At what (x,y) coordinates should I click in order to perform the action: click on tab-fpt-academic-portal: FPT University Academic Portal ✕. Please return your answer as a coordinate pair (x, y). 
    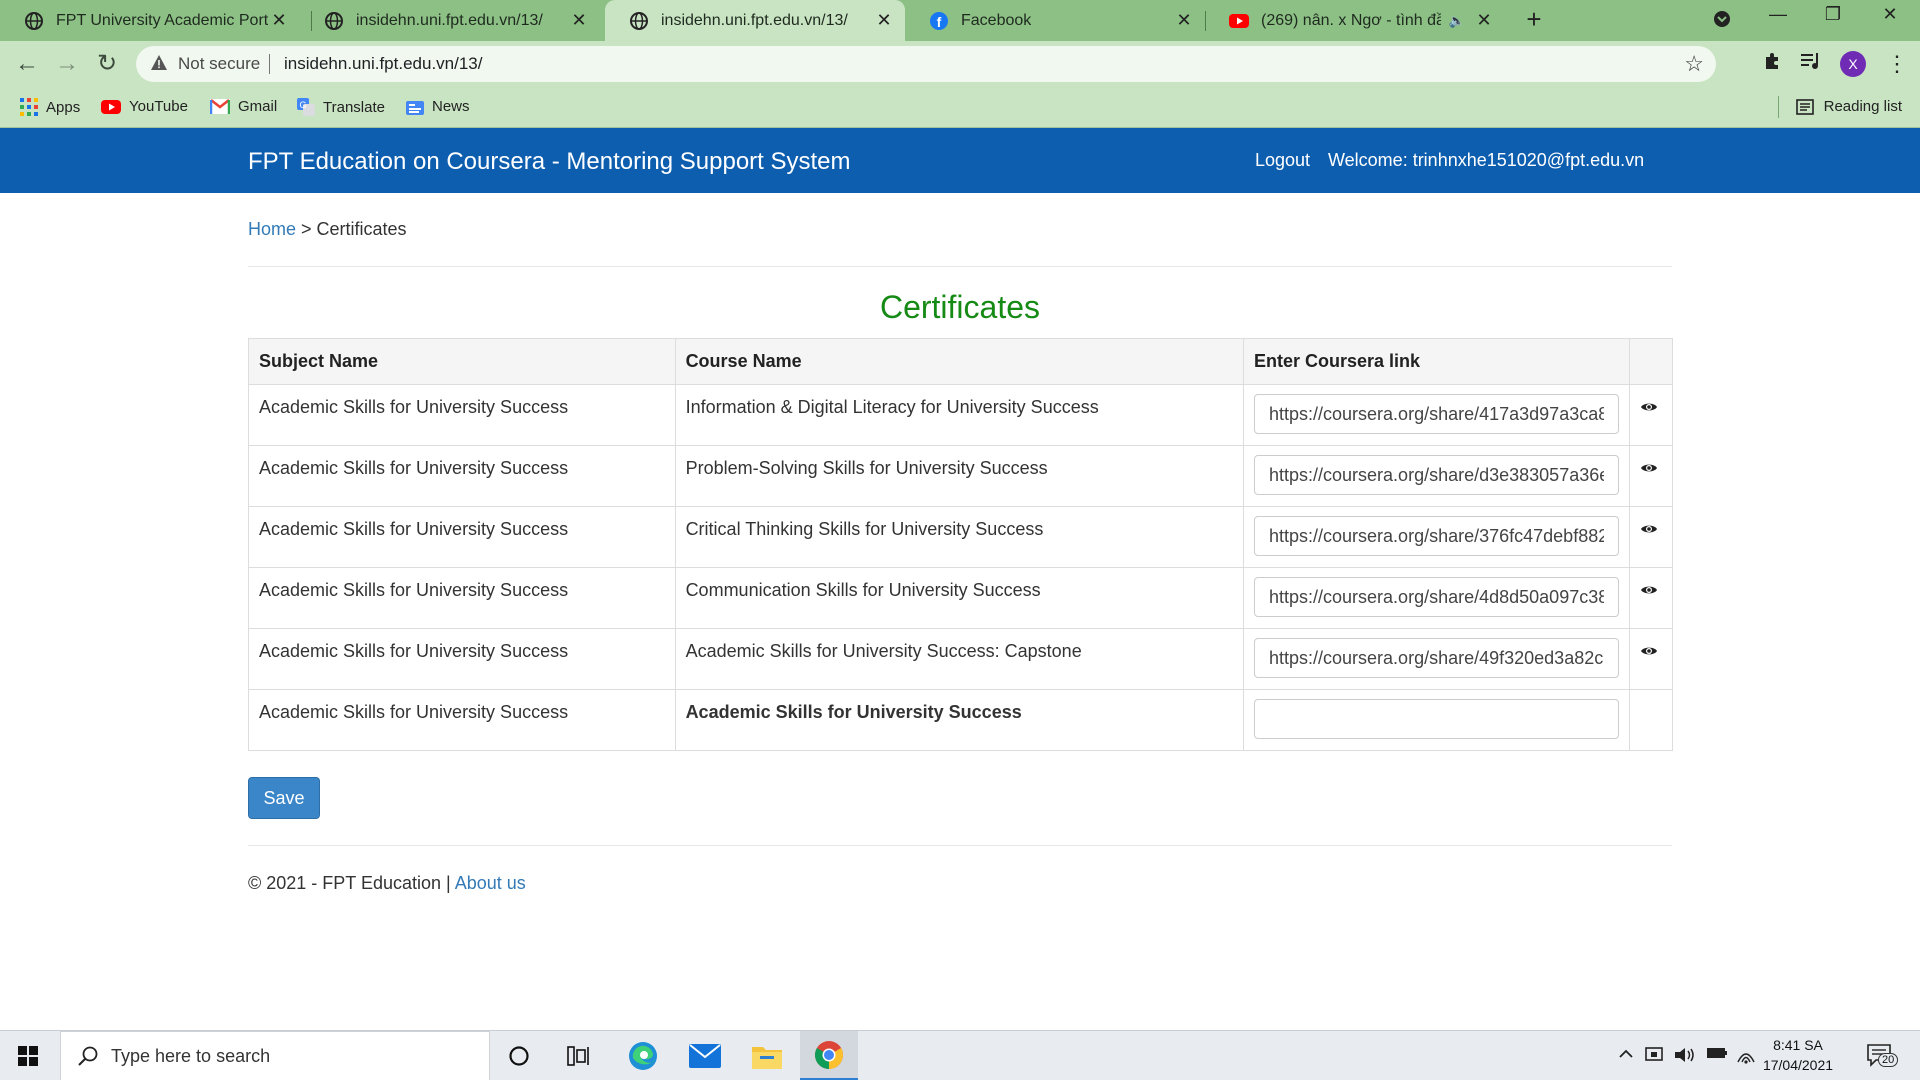
    Looking at the image, I should click on (150, 20).